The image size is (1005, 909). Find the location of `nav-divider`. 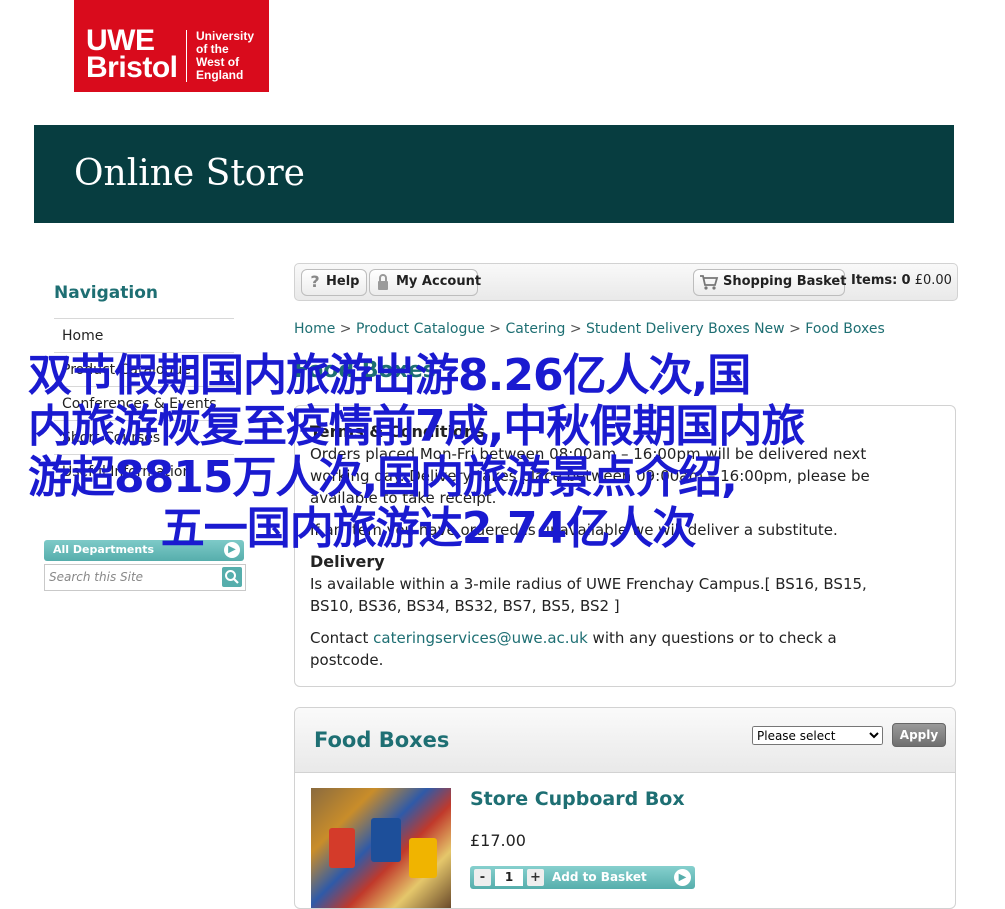

nav-divider is located at coordinates (144, 318).